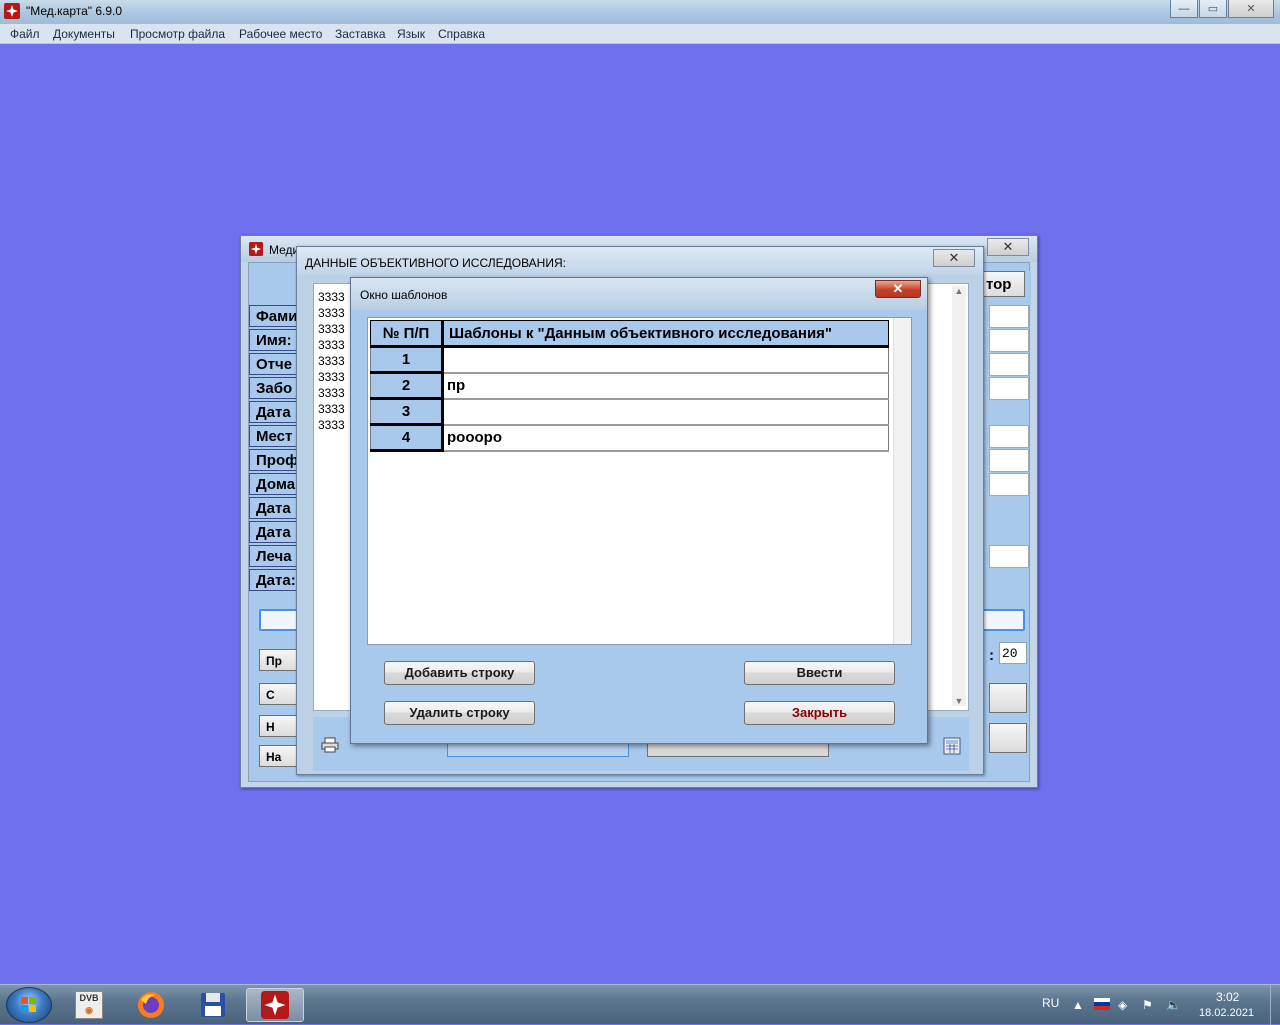  Describe the element at coordinates (1275, 1005) in the screenshot. I see `show-desktop-button` at that location.